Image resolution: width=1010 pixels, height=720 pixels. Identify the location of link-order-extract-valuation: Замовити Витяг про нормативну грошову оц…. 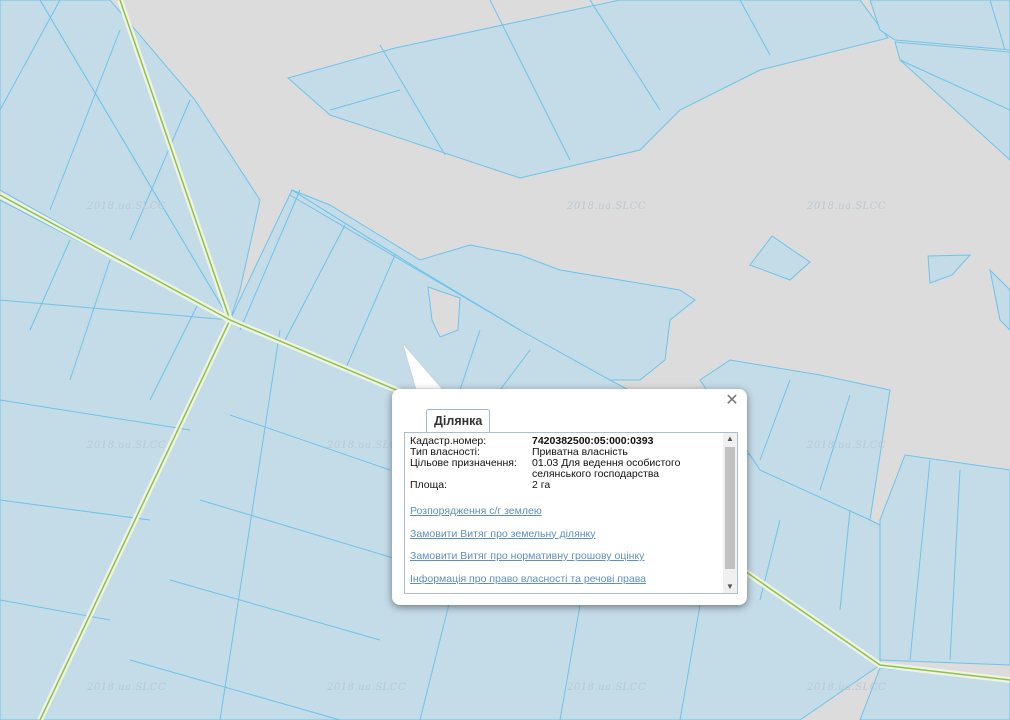
(528, 556).